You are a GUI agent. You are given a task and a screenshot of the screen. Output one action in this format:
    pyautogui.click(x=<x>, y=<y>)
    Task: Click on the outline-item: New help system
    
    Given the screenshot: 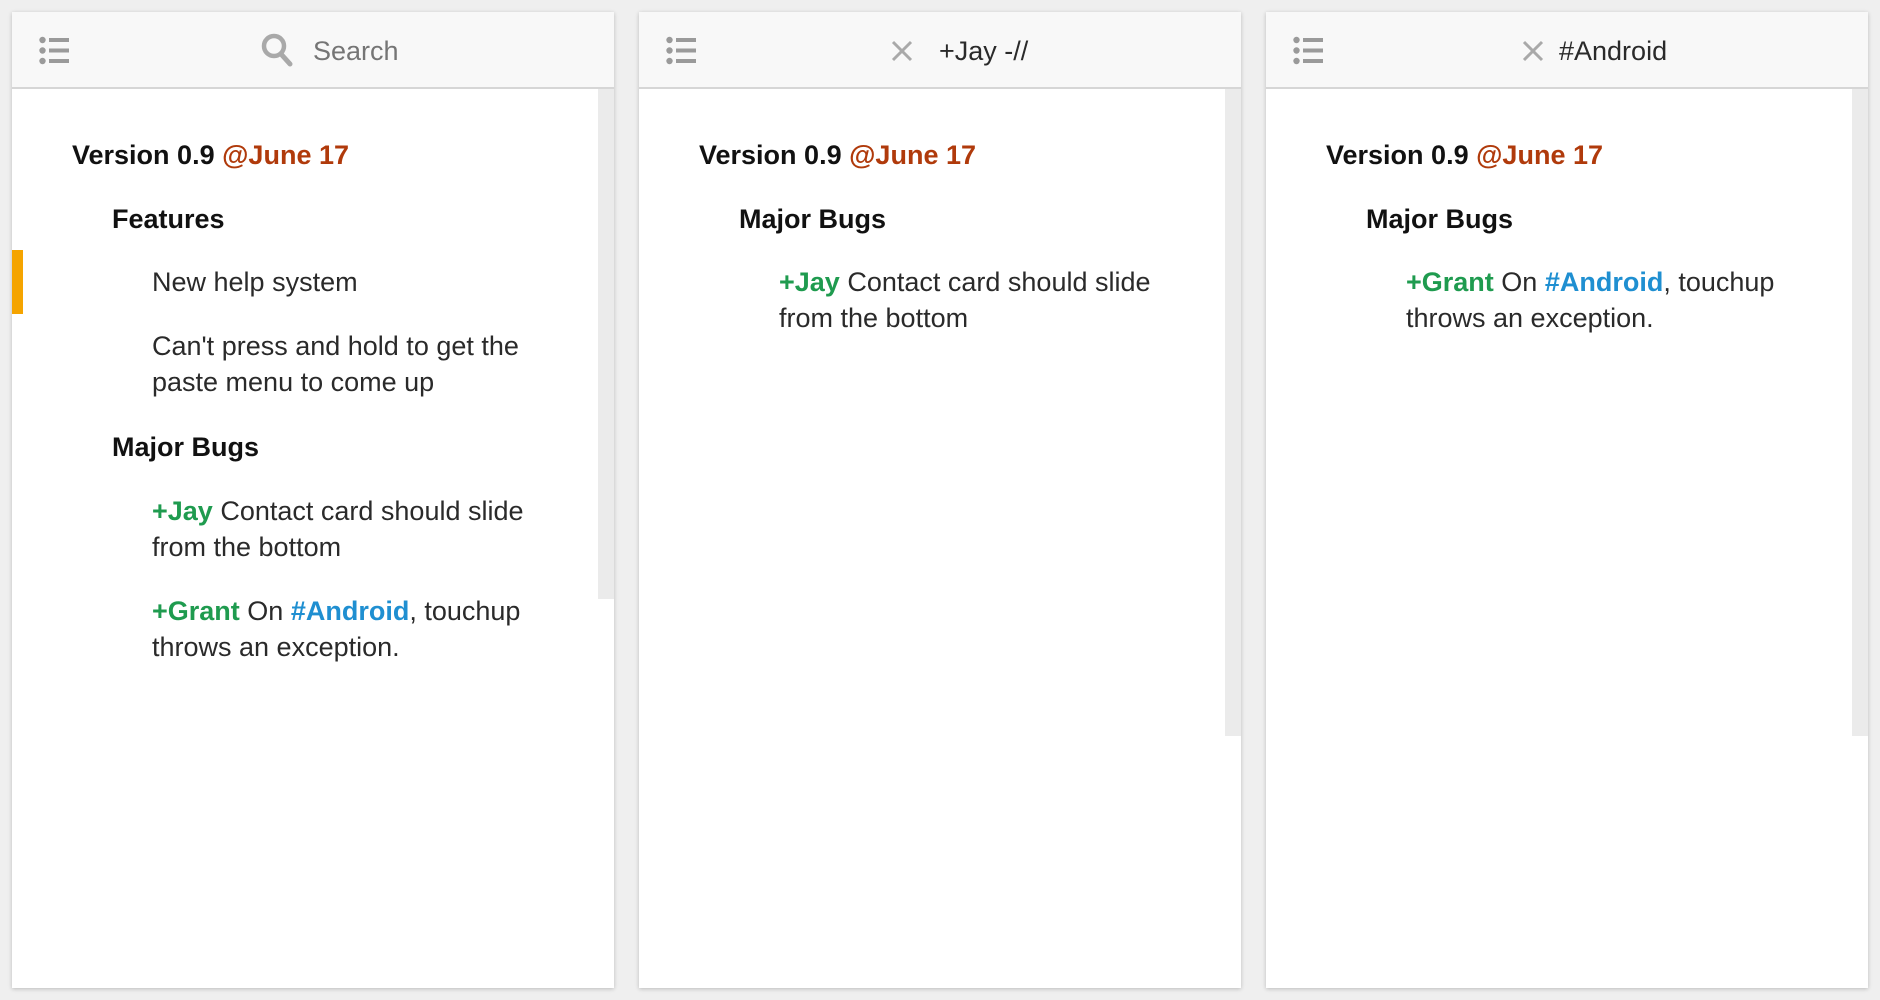 What is the action you would take?
    pyautogui.click(x=255, y=282)
    